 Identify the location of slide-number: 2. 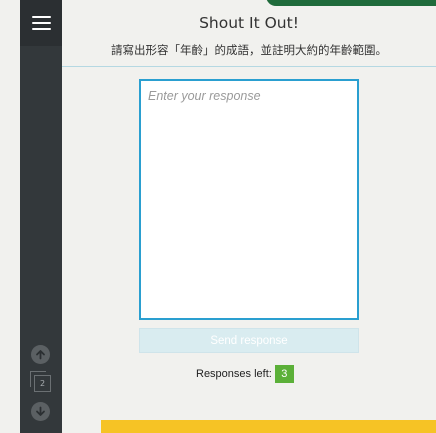
(42, 383).